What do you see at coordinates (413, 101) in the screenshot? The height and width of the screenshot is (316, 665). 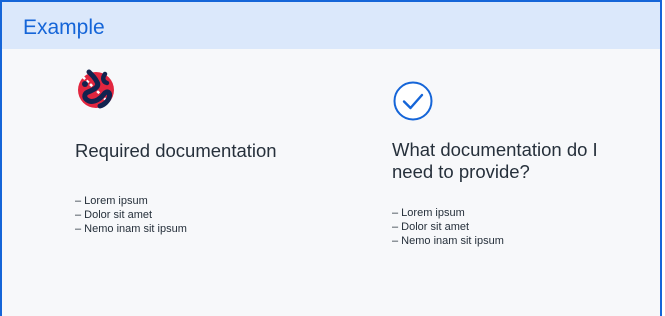 I see `checkmark-circle-icon` at bounding box center [413, 101].